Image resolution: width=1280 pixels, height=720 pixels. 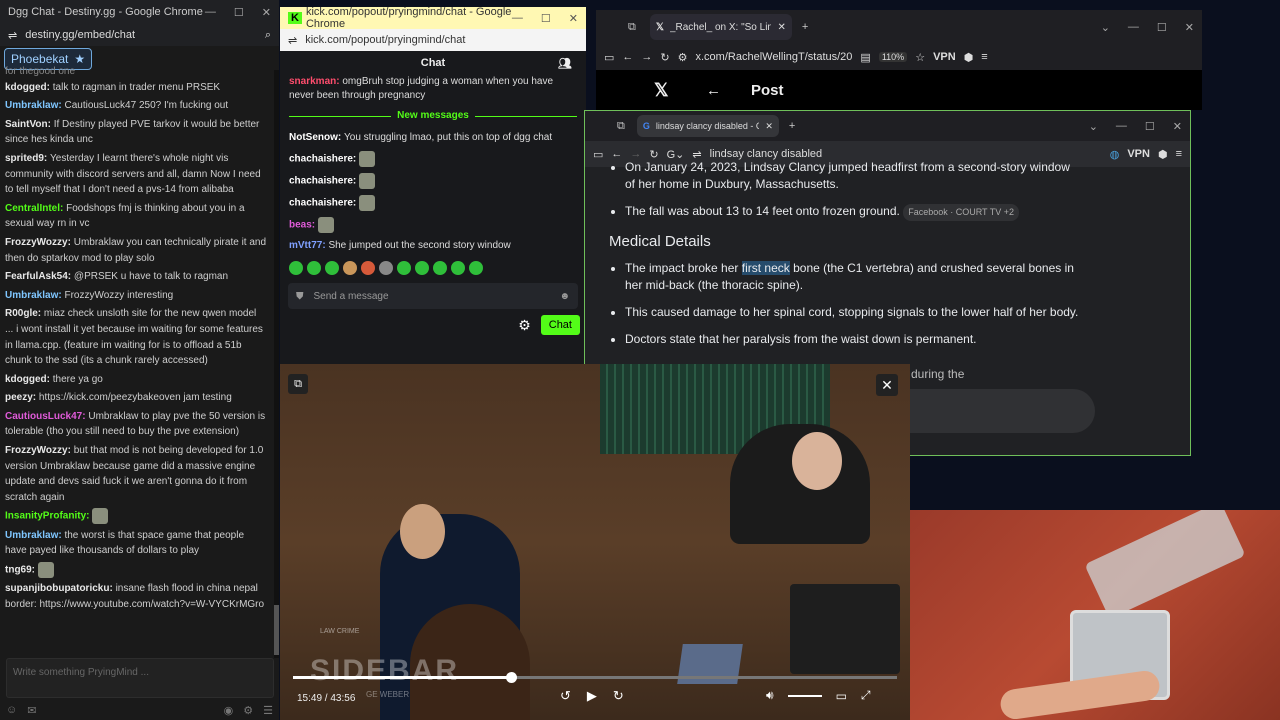 I want to click on emoji-icon: ☺, so click(x=11, y=710).